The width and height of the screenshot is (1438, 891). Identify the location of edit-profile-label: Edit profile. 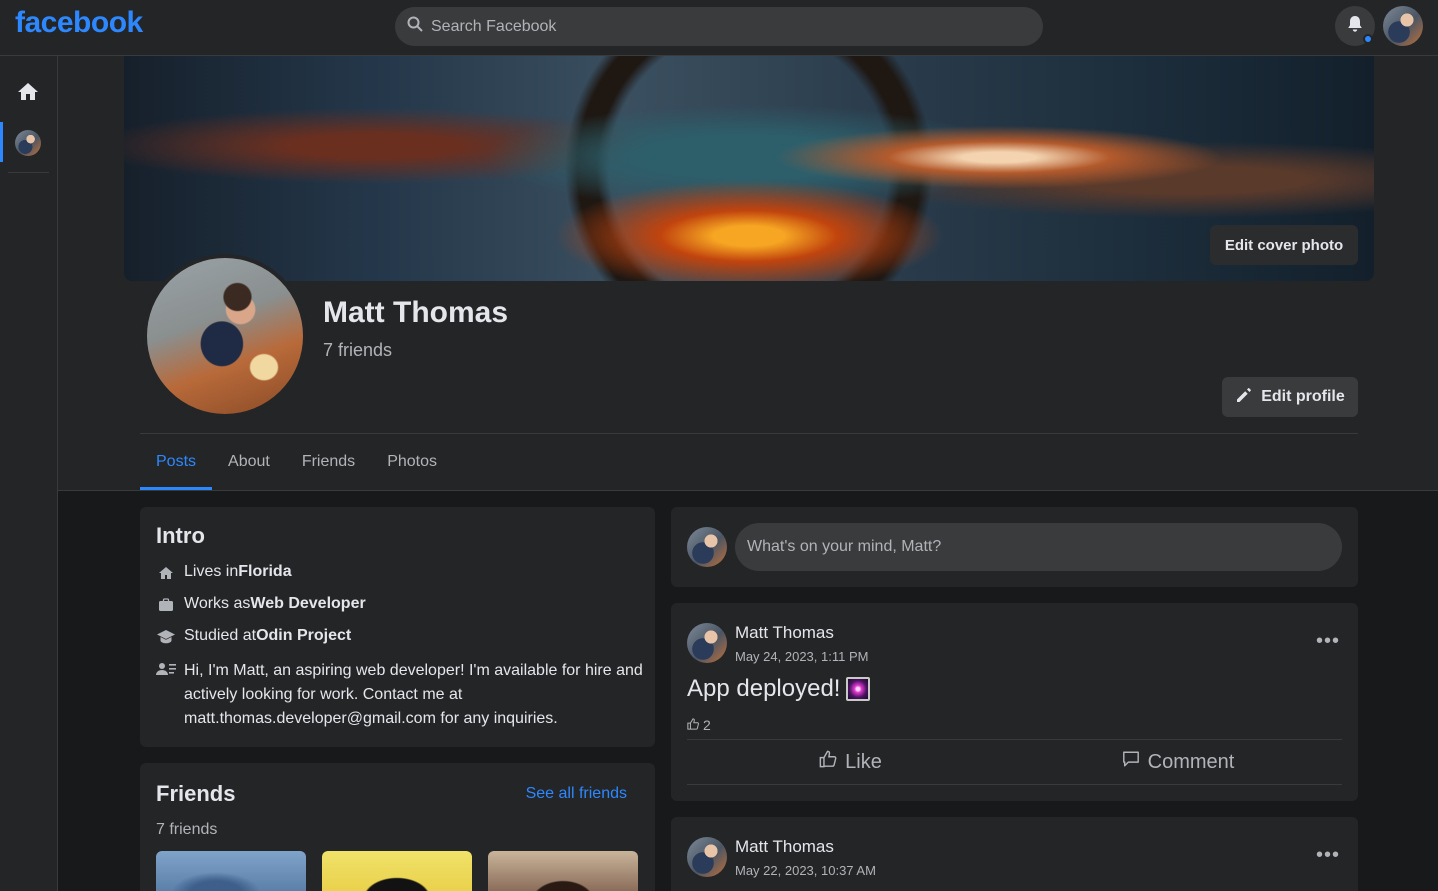
(1303, 396).